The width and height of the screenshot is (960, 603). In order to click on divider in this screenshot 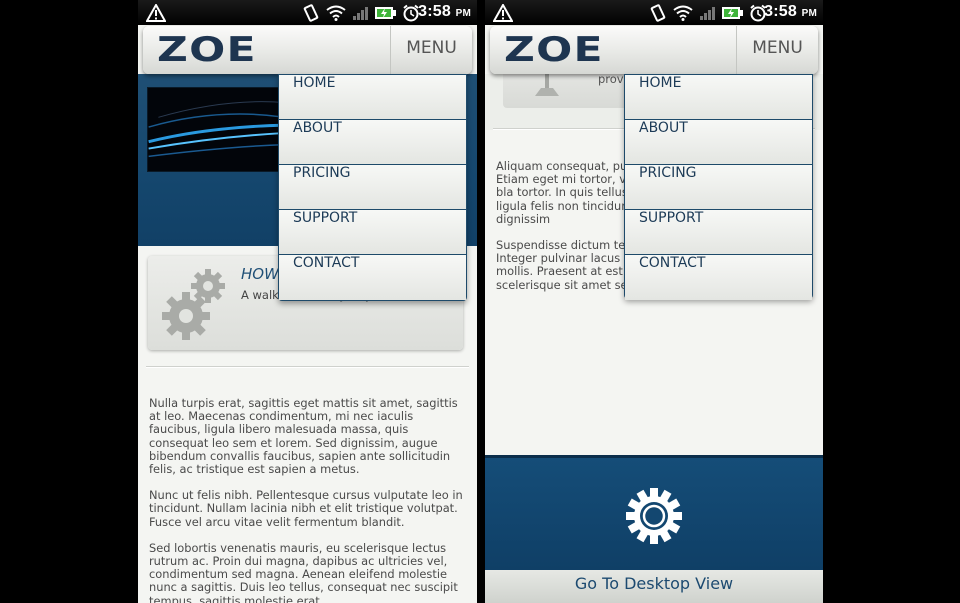, I will do `click(307, 367)`.